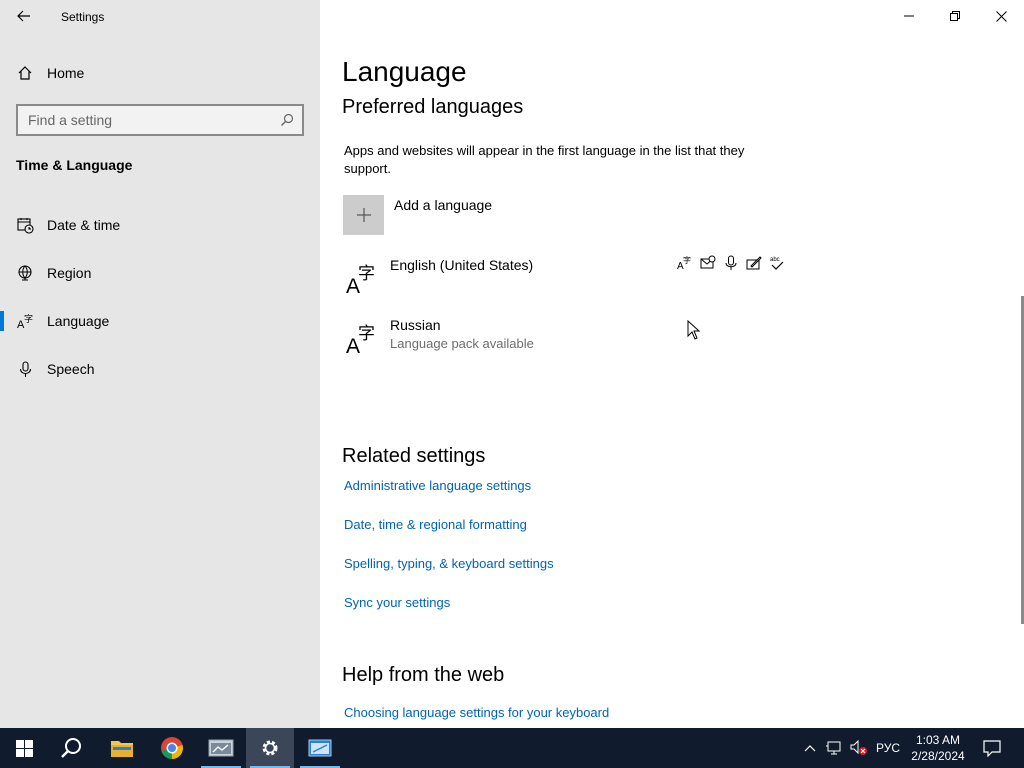 This screenshot has width=1024, height=768. I want to click on preferred-languages-heading: Preferred languages, so click(433, 107).